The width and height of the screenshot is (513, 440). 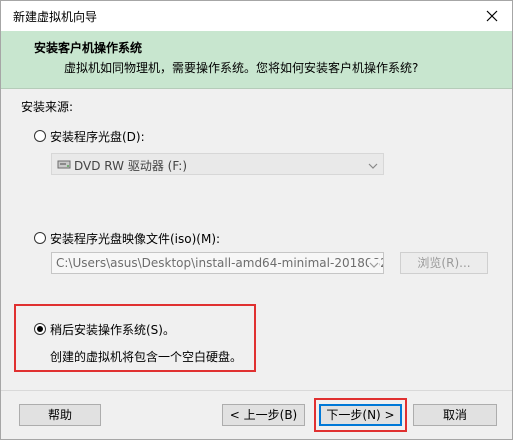 I want to click on back-button: < 上一步(B), so click(x=263, y=415).